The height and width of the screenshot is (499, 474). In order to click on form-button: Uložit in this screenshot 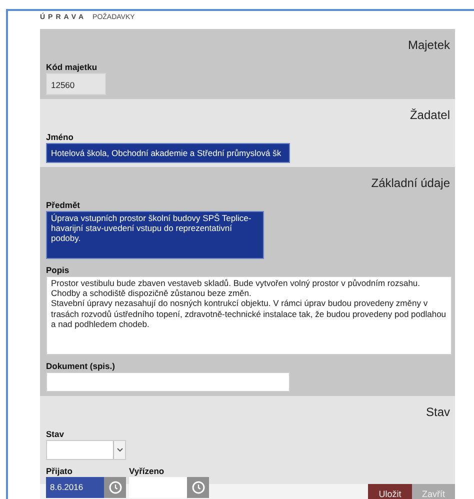, I will do `click(390, 491)`.